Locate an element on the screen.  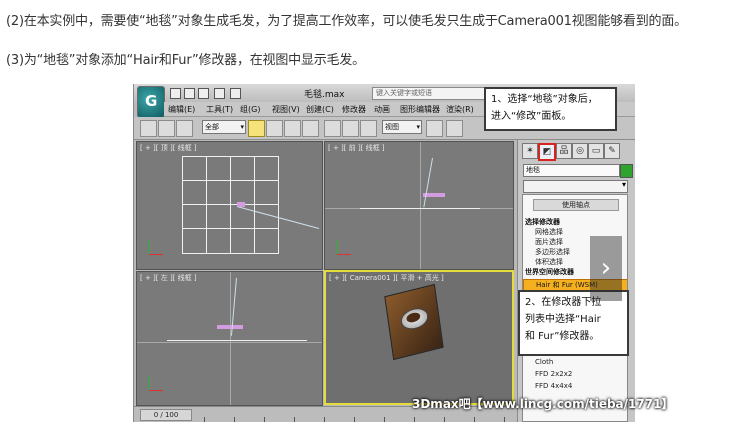
modify-tab-icon: ◩ is located at coordinates (547, 152).